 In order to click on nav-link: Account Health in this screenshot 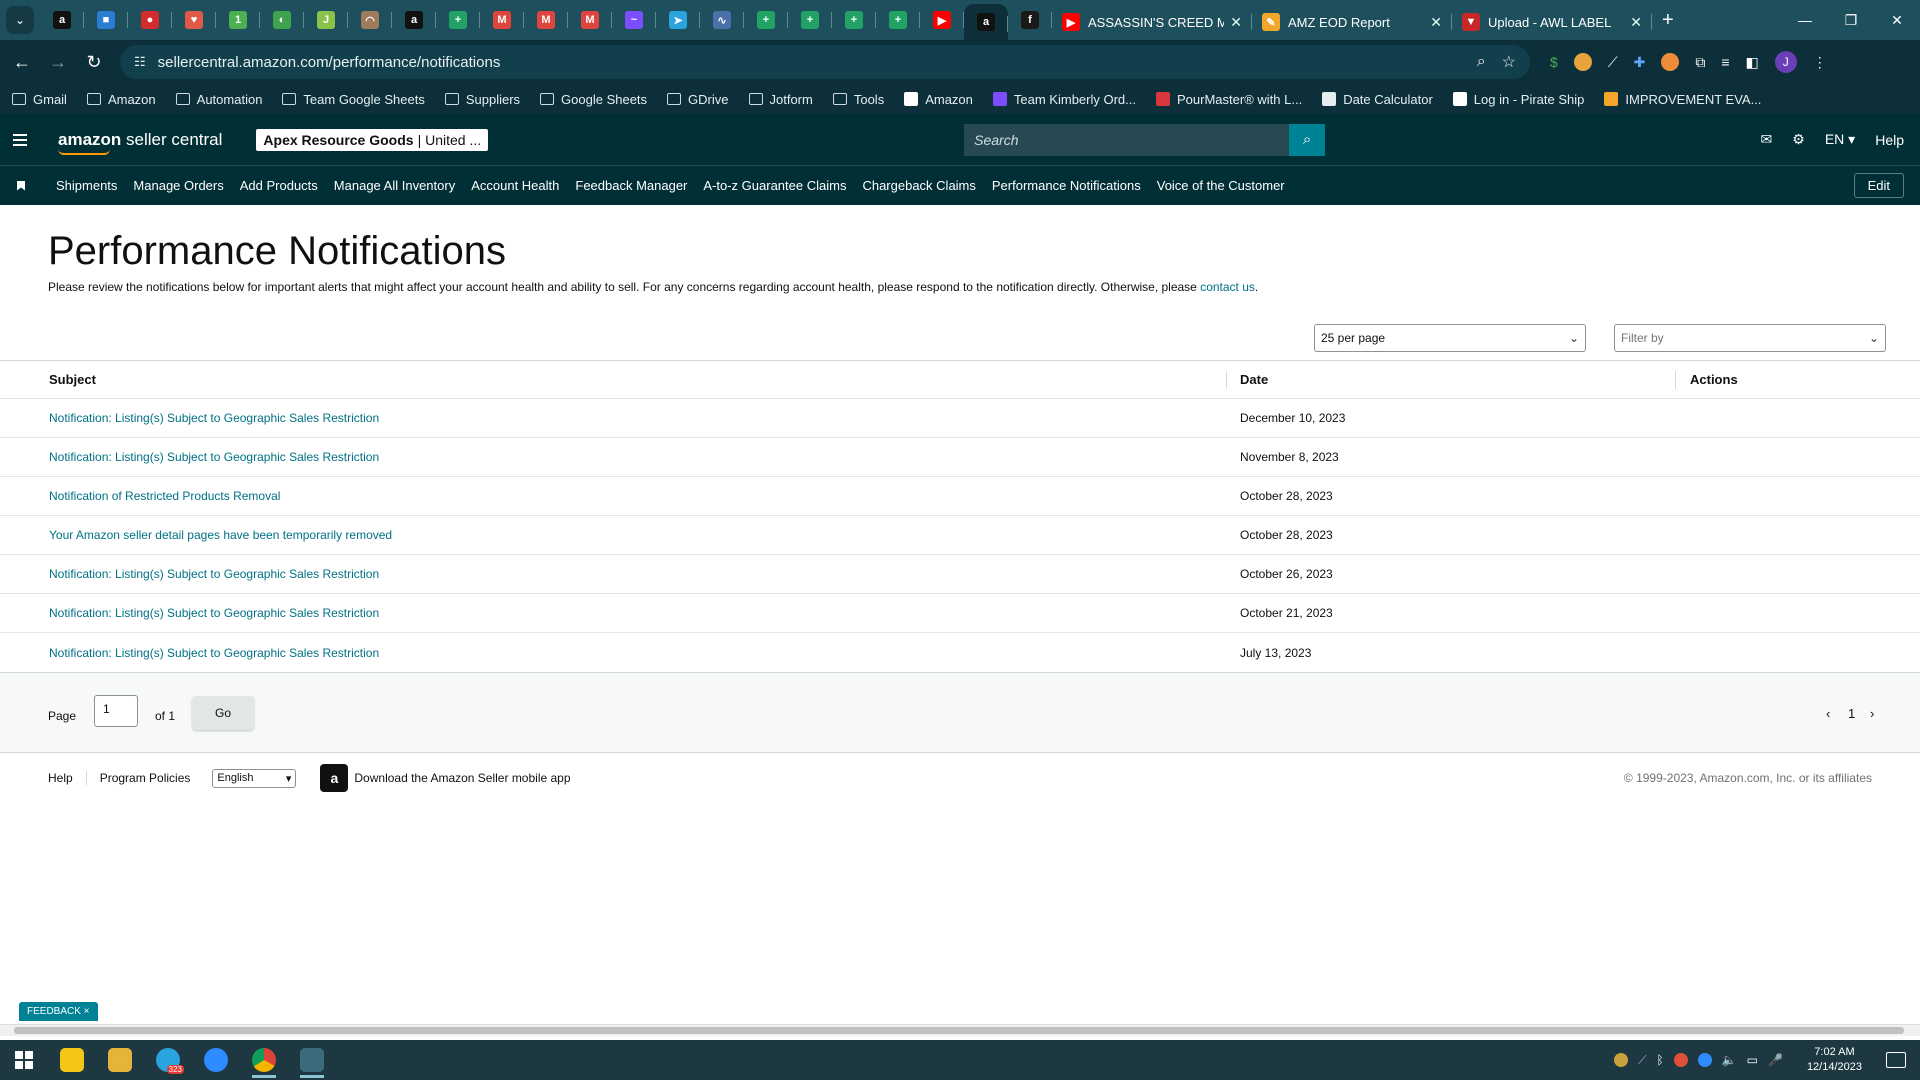, I will do `click(515, 185)`.